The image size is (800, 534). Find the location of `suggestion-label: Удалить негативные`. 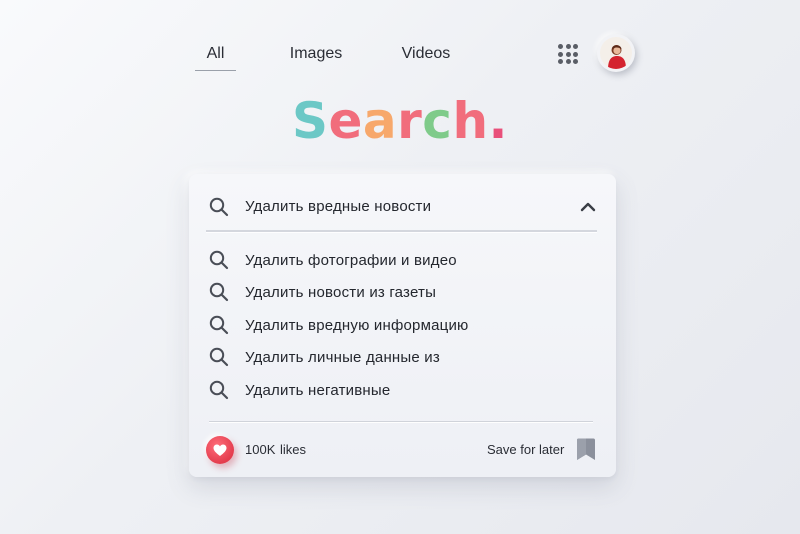

suggestion-label: Удалить негативные is located at coordinates (318, 390).